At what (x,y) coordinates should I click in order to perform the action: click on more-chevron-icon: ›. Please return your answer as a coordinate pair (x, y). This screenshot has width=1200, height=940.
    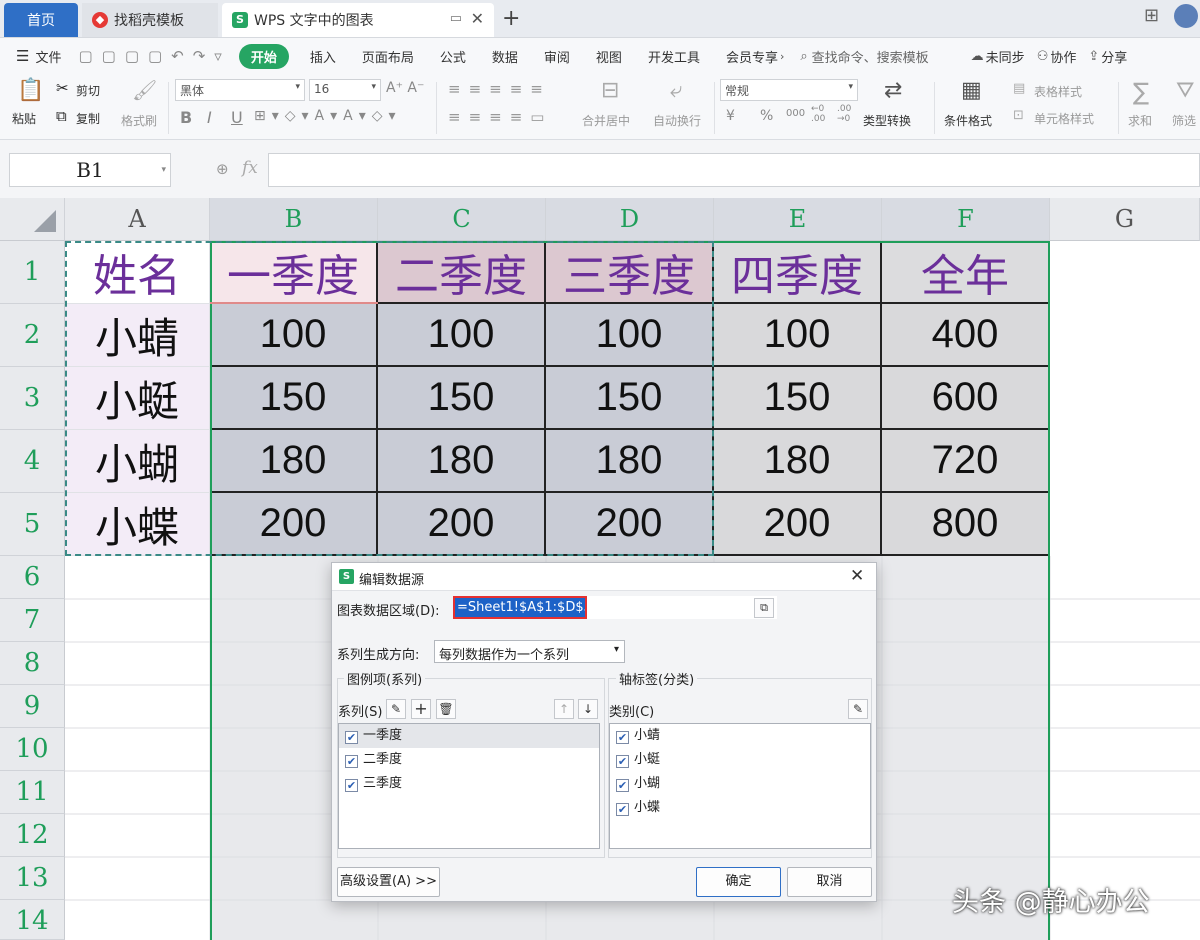
    Looking at the image, I should click on (782, 56).